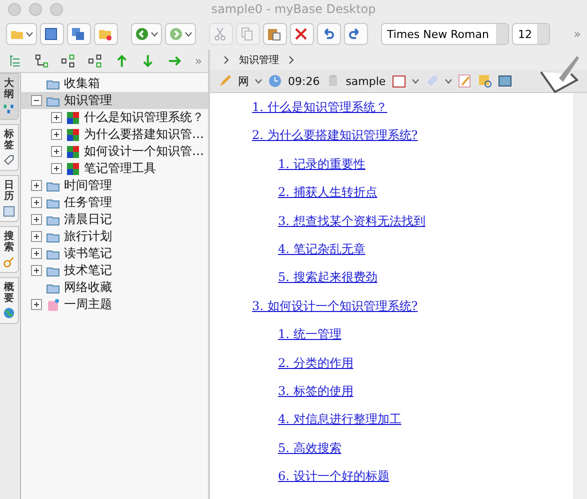  Describe the element at coordinates (335, 141) in the screenshot. I see `outline-link: 2. 为什么要搭建知识管理系统?` at that location.